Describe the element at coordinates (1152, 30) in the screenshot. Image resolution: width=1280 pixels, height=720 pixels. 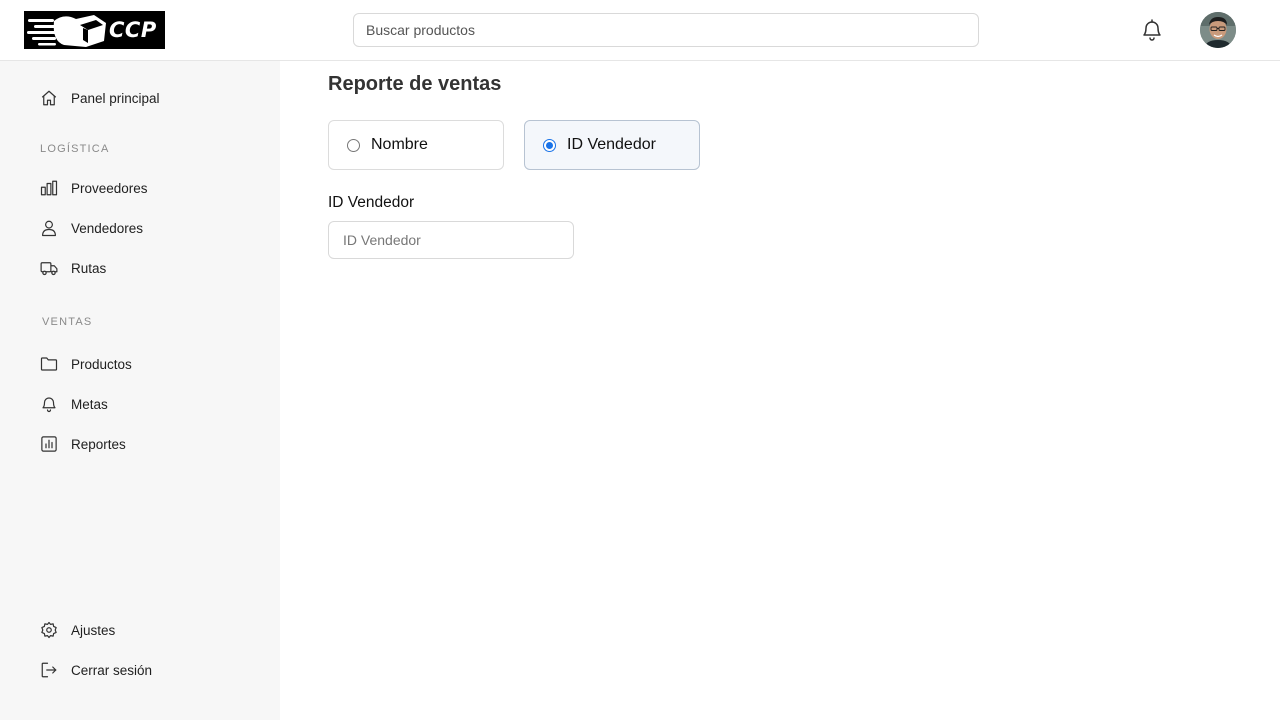
I see `notifications-bell-icon` at that location.